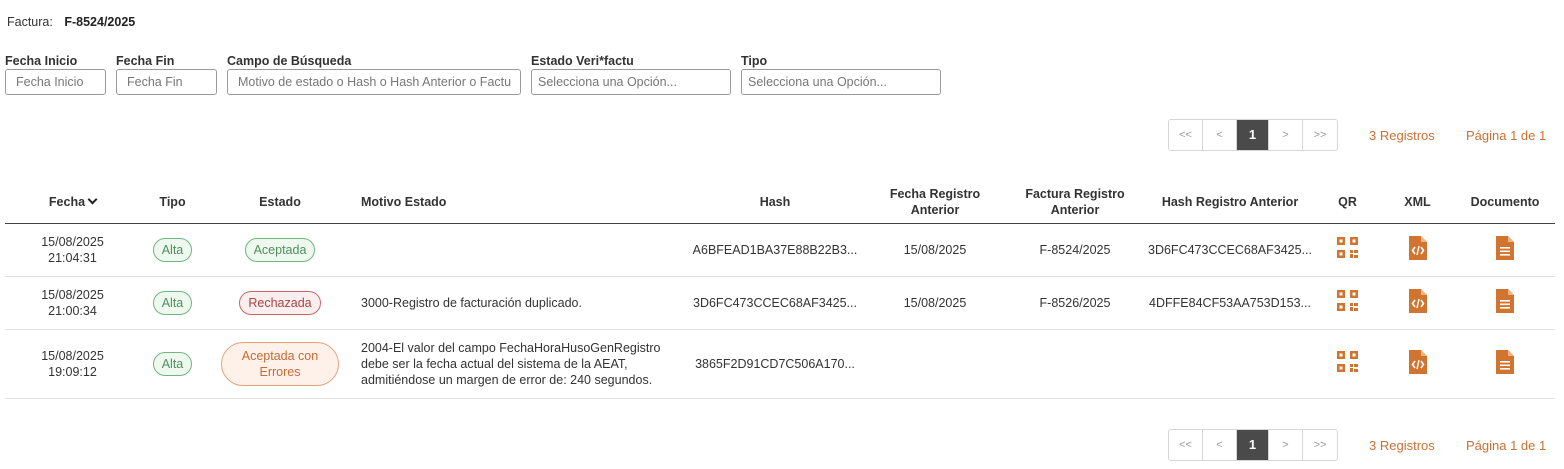 This screenshot has height=469, width=1564. Describe the element at coordinates (172, 202) in the screenshot. I see `col-tipo-header: Tipo` at that location.